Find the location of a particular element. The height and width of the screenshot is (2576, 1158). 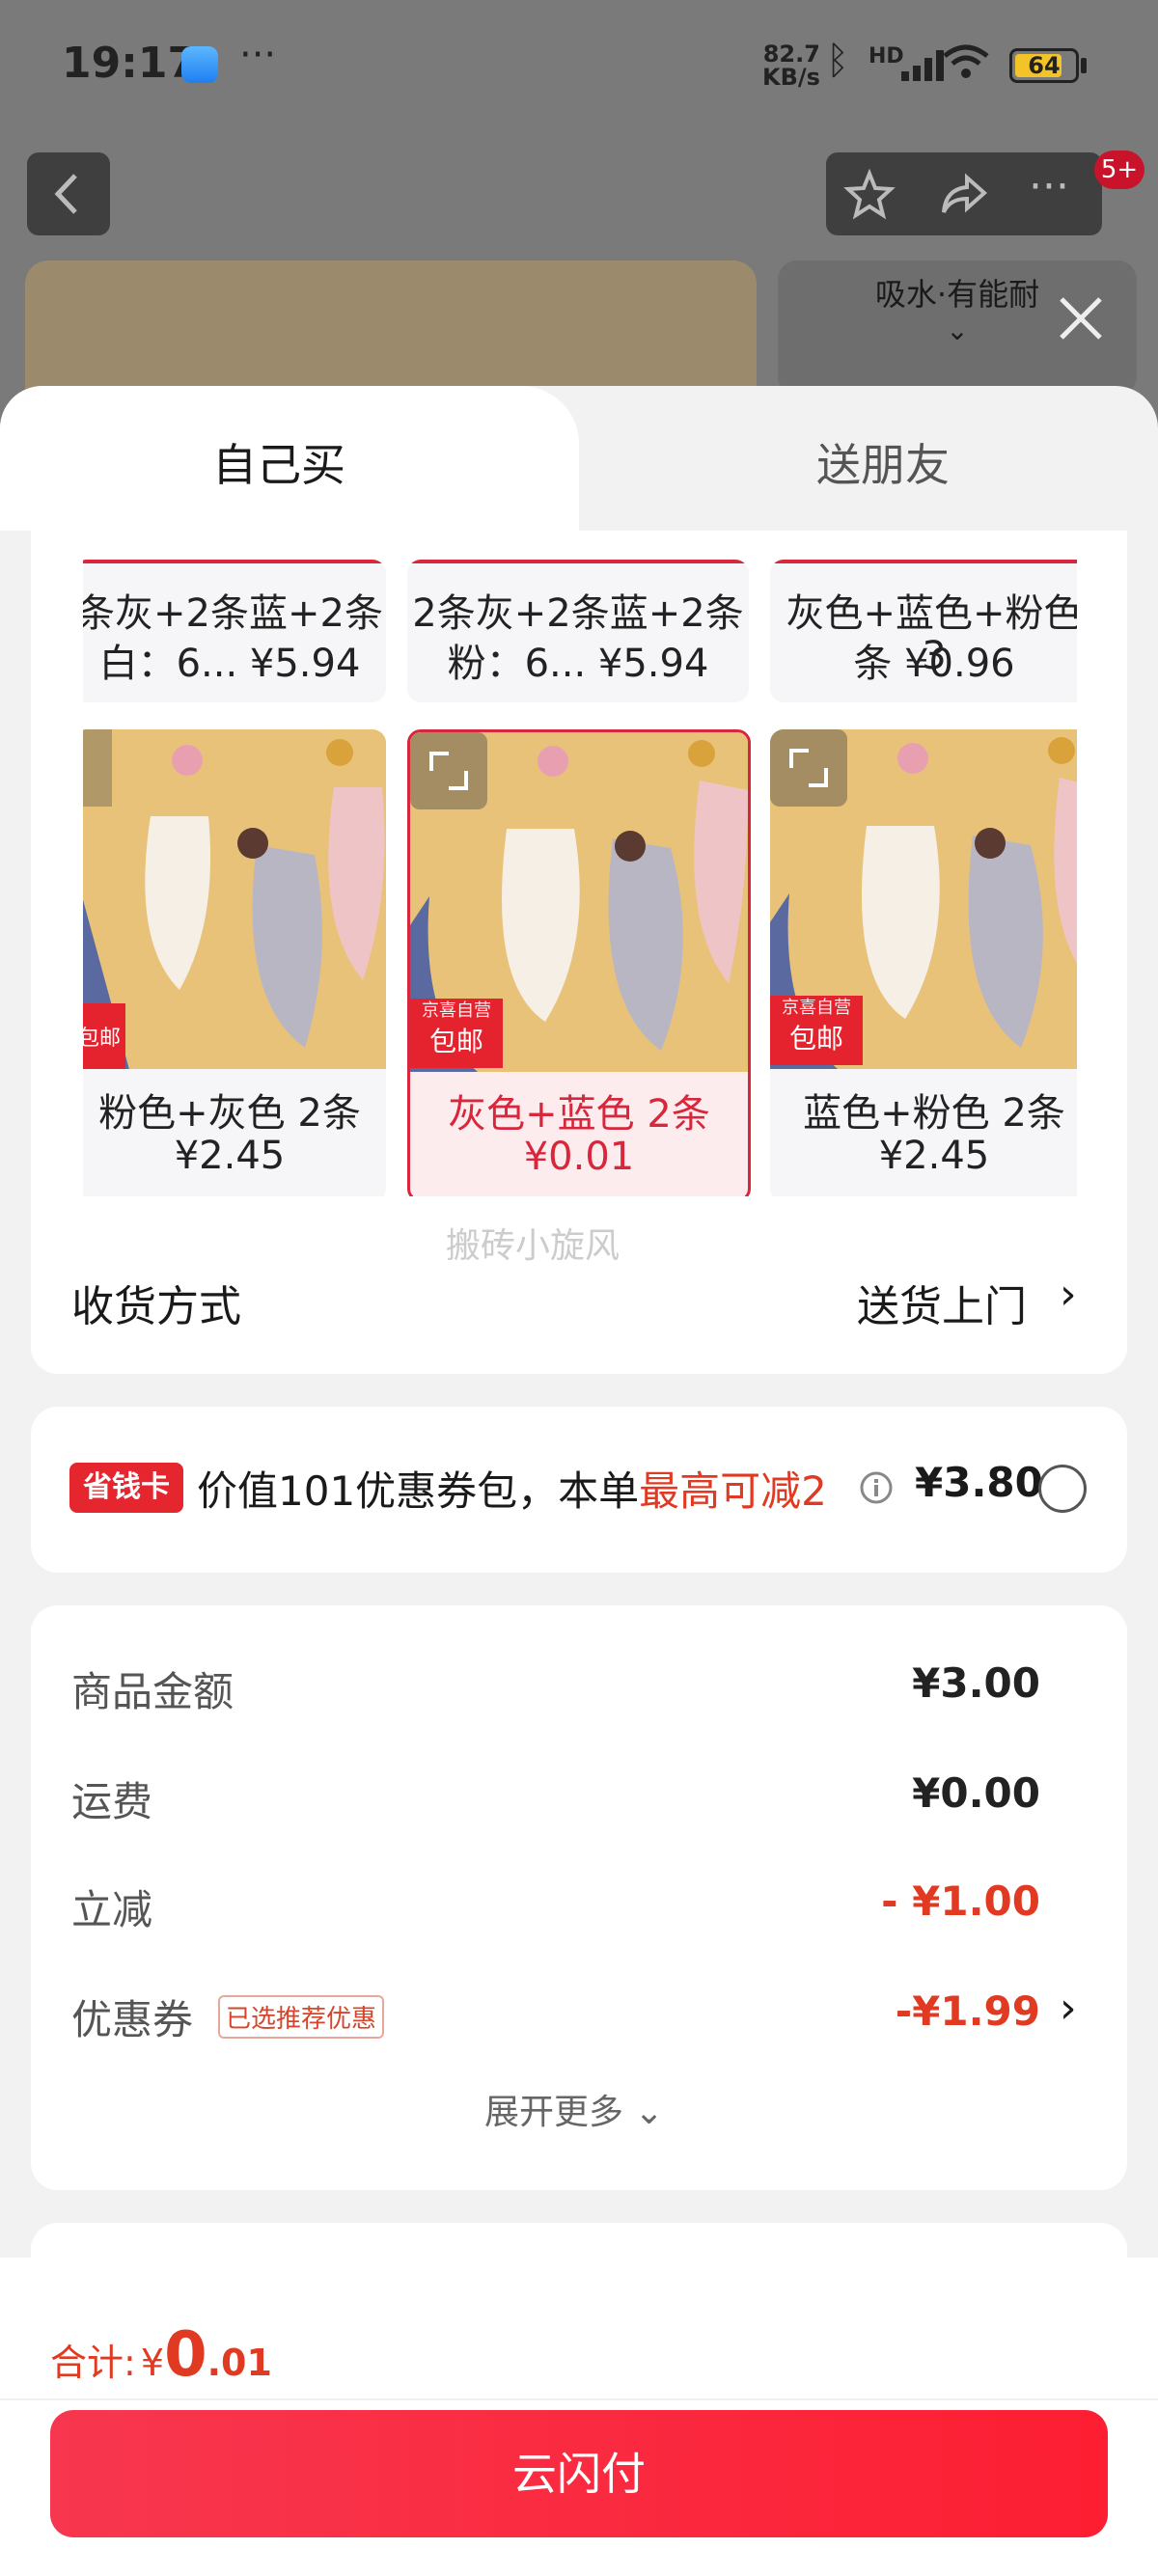

close-icon is located at coordinates (1081, 318).